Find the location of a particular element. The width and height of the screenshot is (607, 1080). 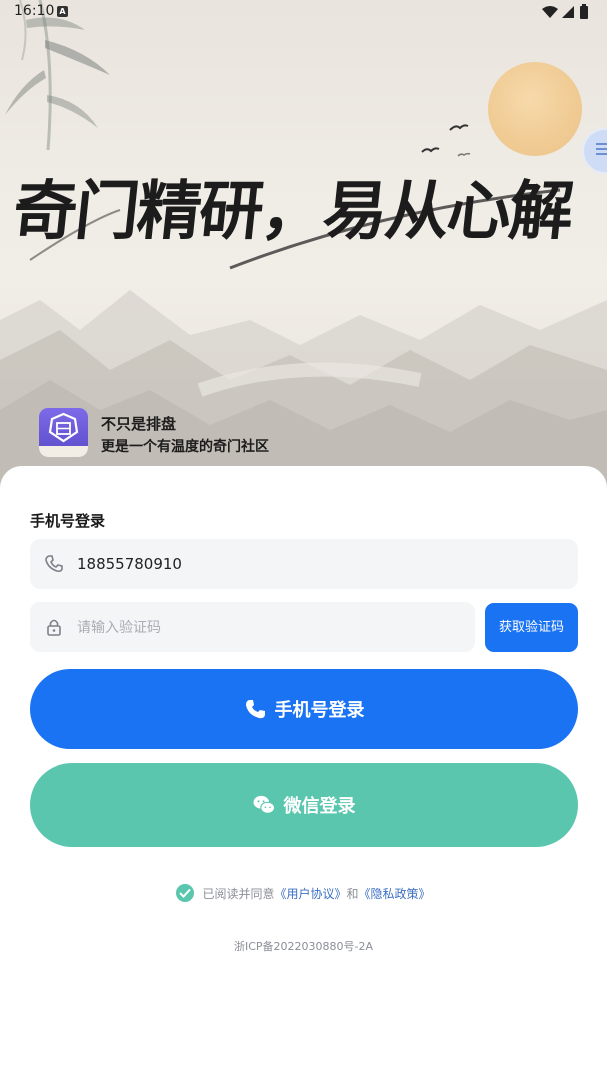

agreement-and: 和 is located at coordinates (352, 893).